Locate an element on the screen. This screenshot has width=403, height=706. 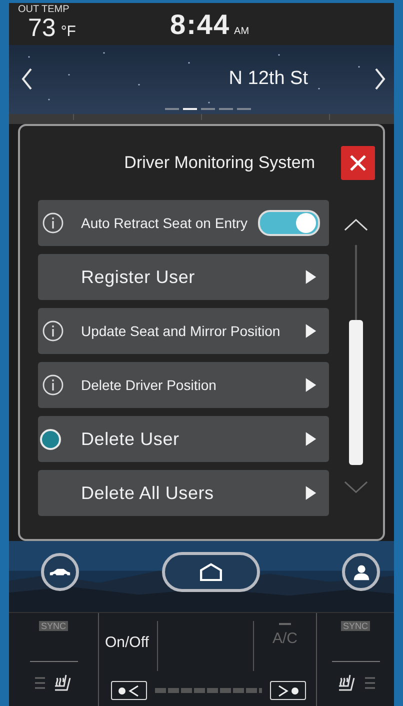
menu-row: Update Seat and Mirror Position is located at coordinates (184, 331).